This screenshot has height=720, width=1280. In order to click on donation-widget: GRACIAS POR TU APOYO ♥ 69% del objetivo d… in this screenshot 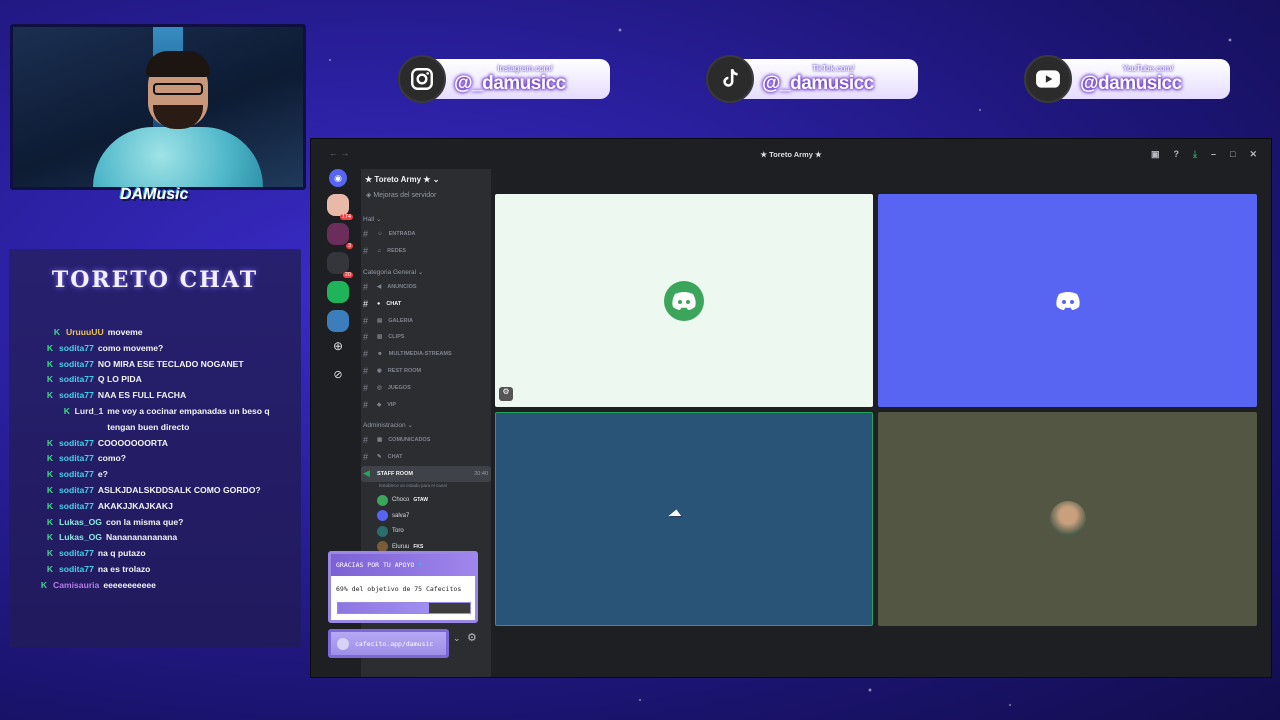, I will do `click(403, 587)`.